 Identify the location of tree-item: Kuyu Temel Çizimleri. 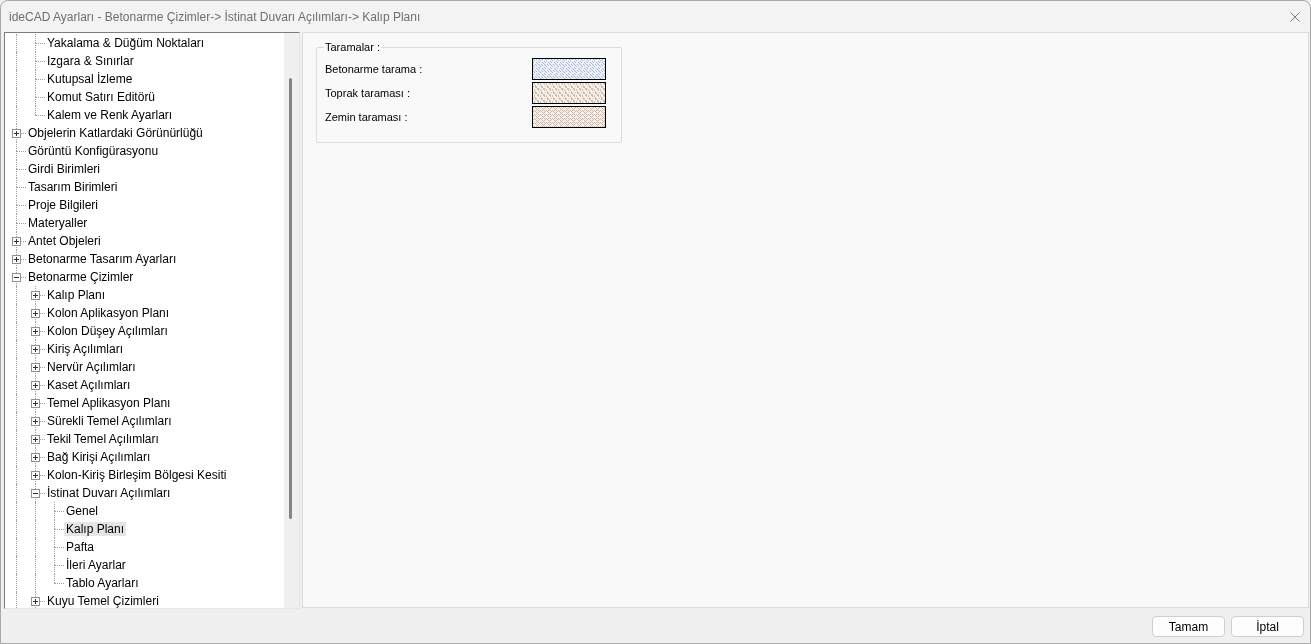
(103, 601).